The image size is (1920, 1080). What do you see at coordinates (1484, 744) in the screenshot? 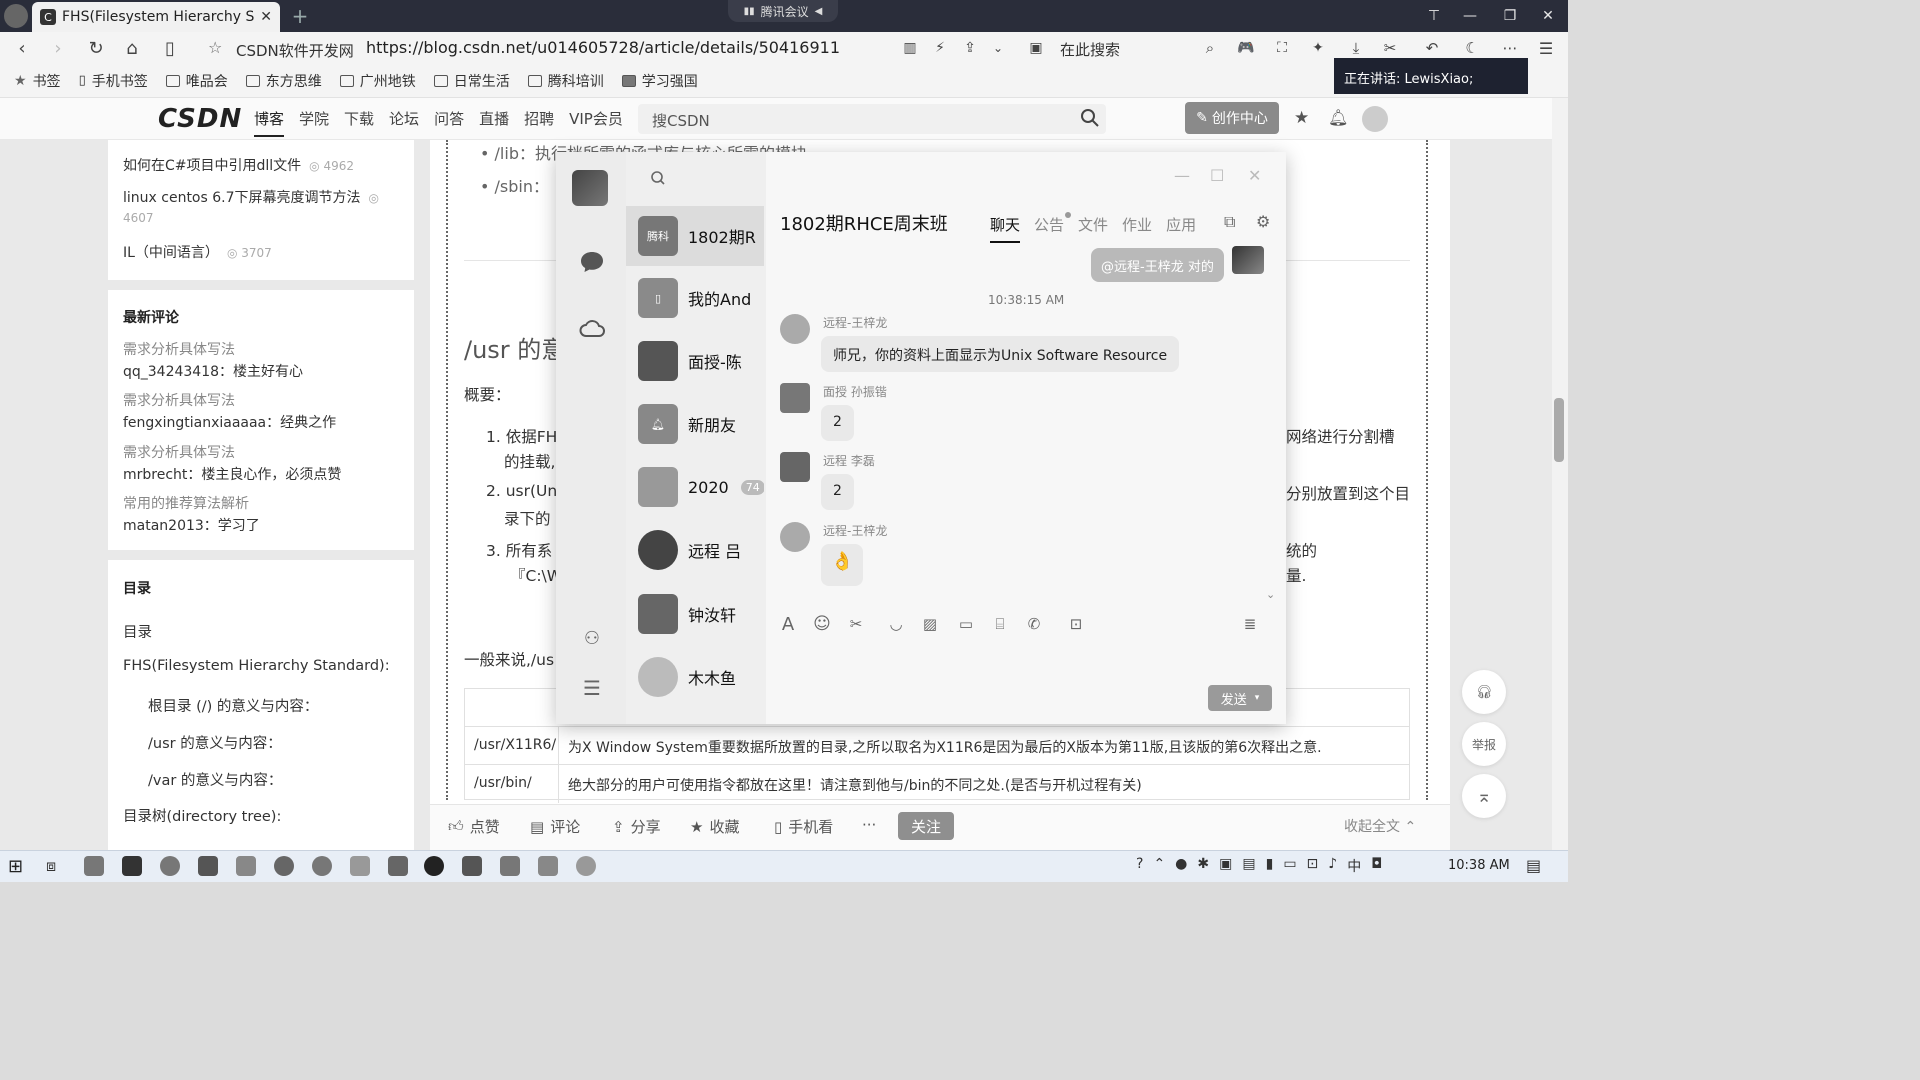
I see `report-button: 举报` at bounding box center [1484, 744].